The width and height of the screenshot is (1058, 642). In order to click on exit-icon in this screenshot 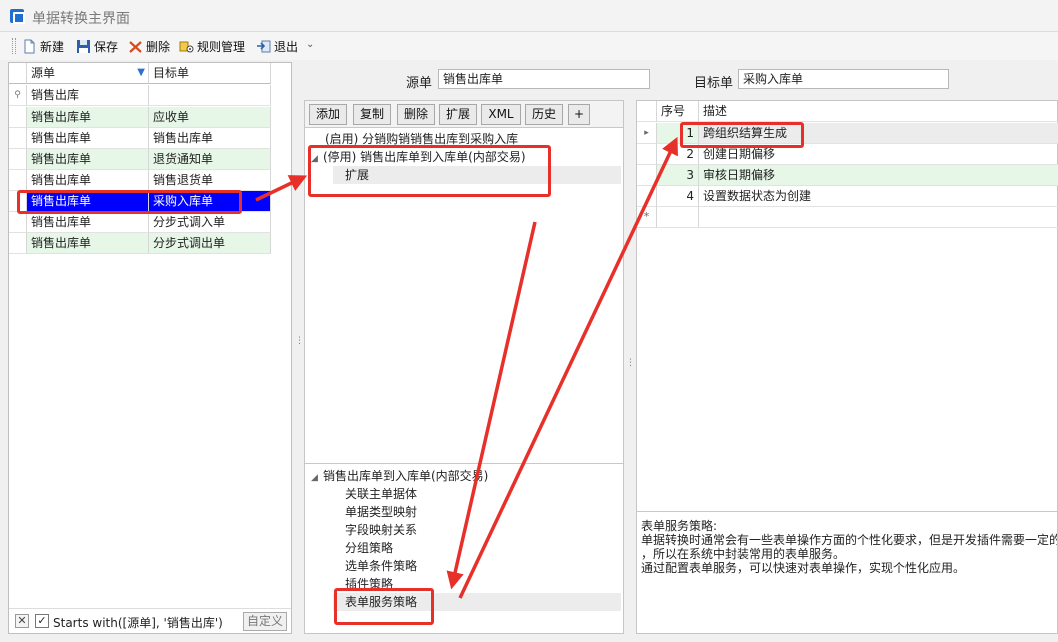, I will do `click(263, 46)`.